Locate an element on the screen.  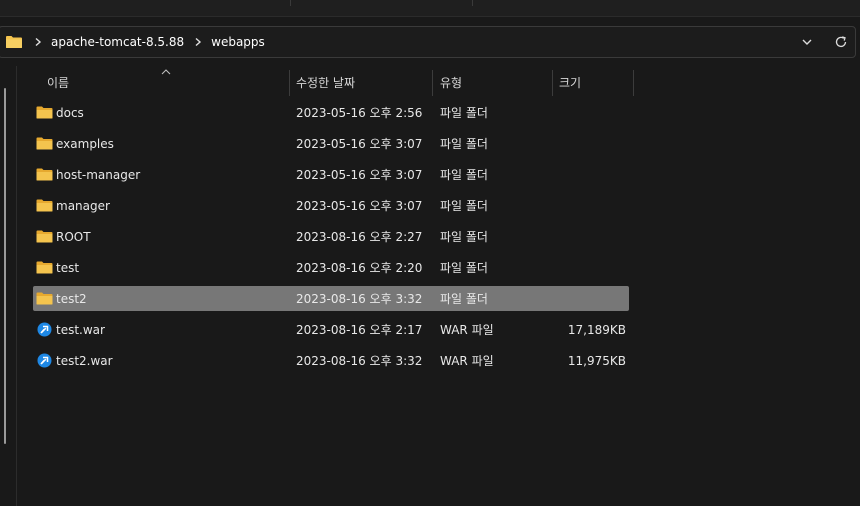
column-header-size-label: 크기 is located at coordinates (570, 82).